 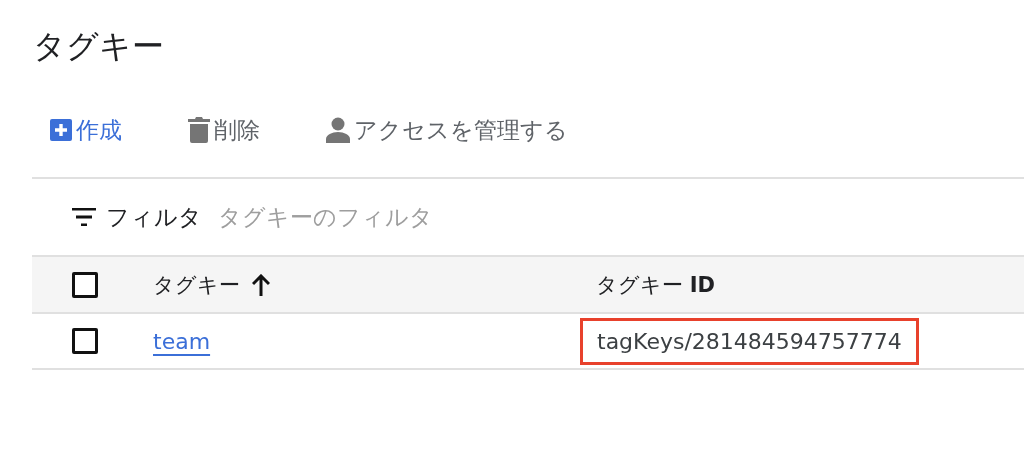 I want to click on access-button: アクセスを管理する, so click(x=447, y=130).